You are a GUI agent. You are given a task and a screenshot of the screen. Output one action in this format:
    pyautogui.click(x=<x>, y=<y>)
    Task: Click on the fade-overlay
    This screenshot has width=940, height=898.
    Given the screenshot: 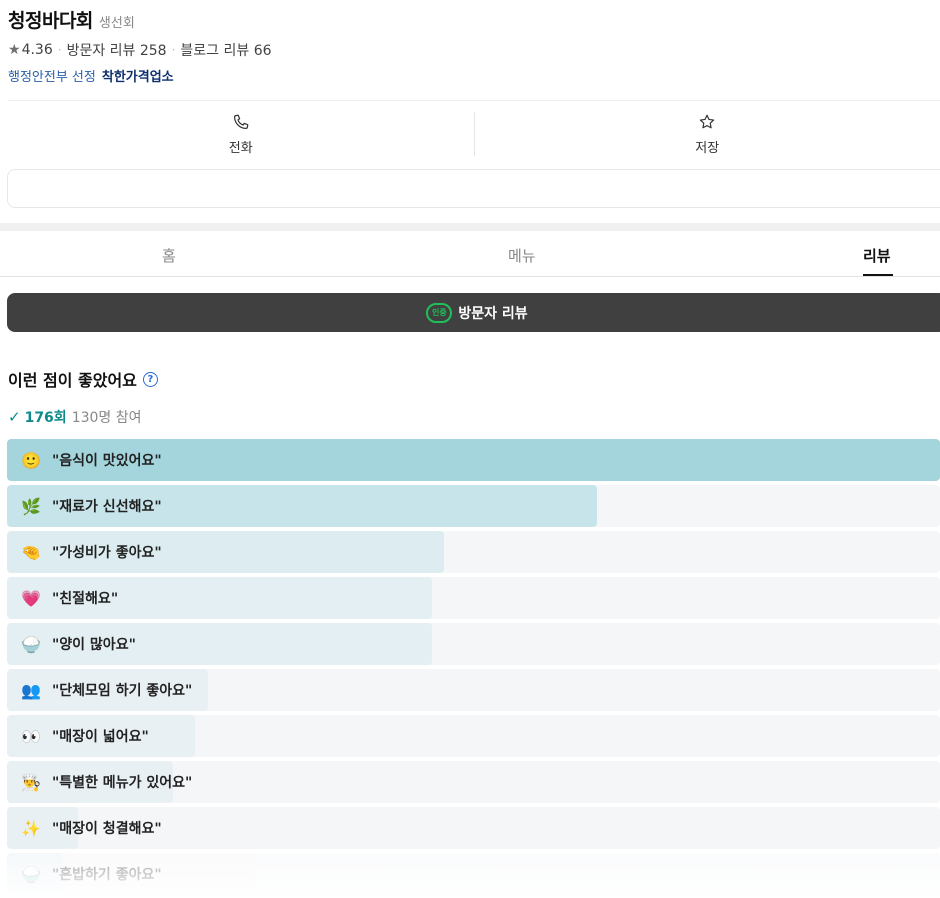 What is the action you would take?
    pyautogui.click(x=470, y=871)
    